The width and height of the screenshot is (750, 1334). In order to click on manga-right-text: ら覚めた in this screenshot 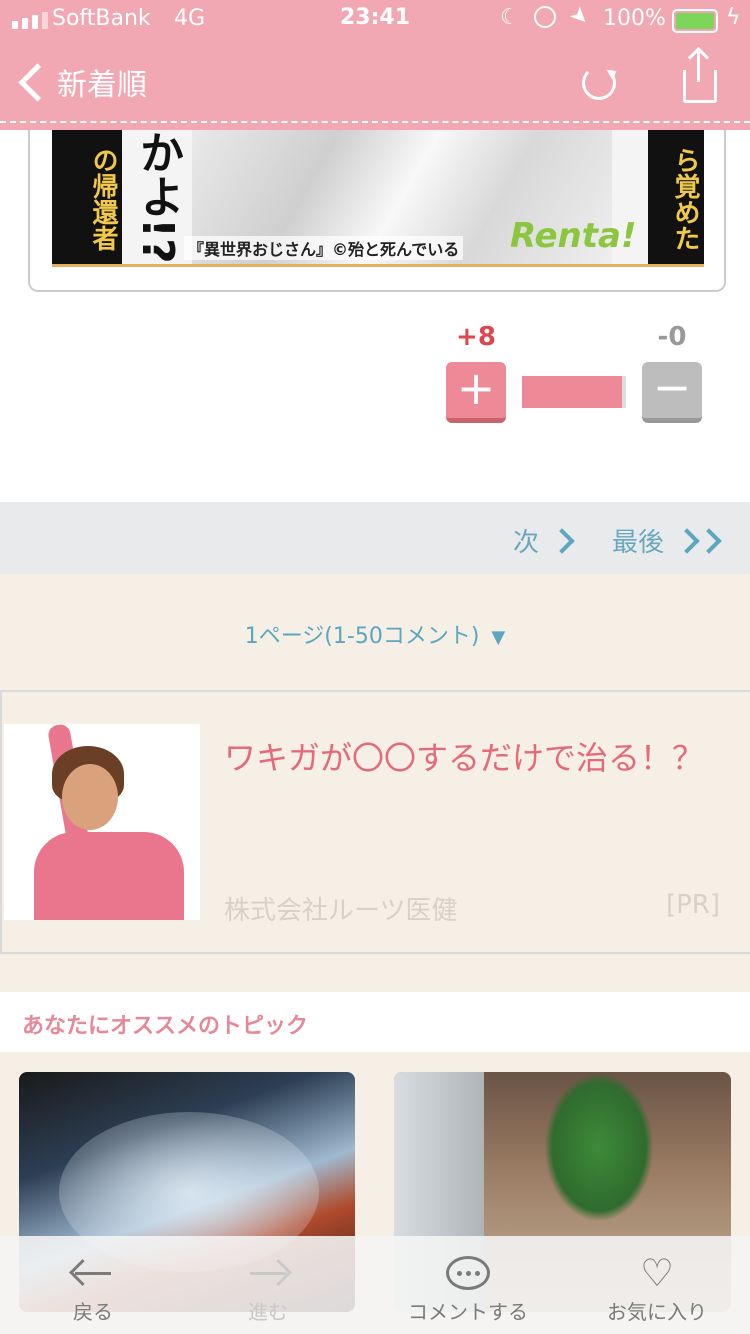, I will do `click(676, 197)`.